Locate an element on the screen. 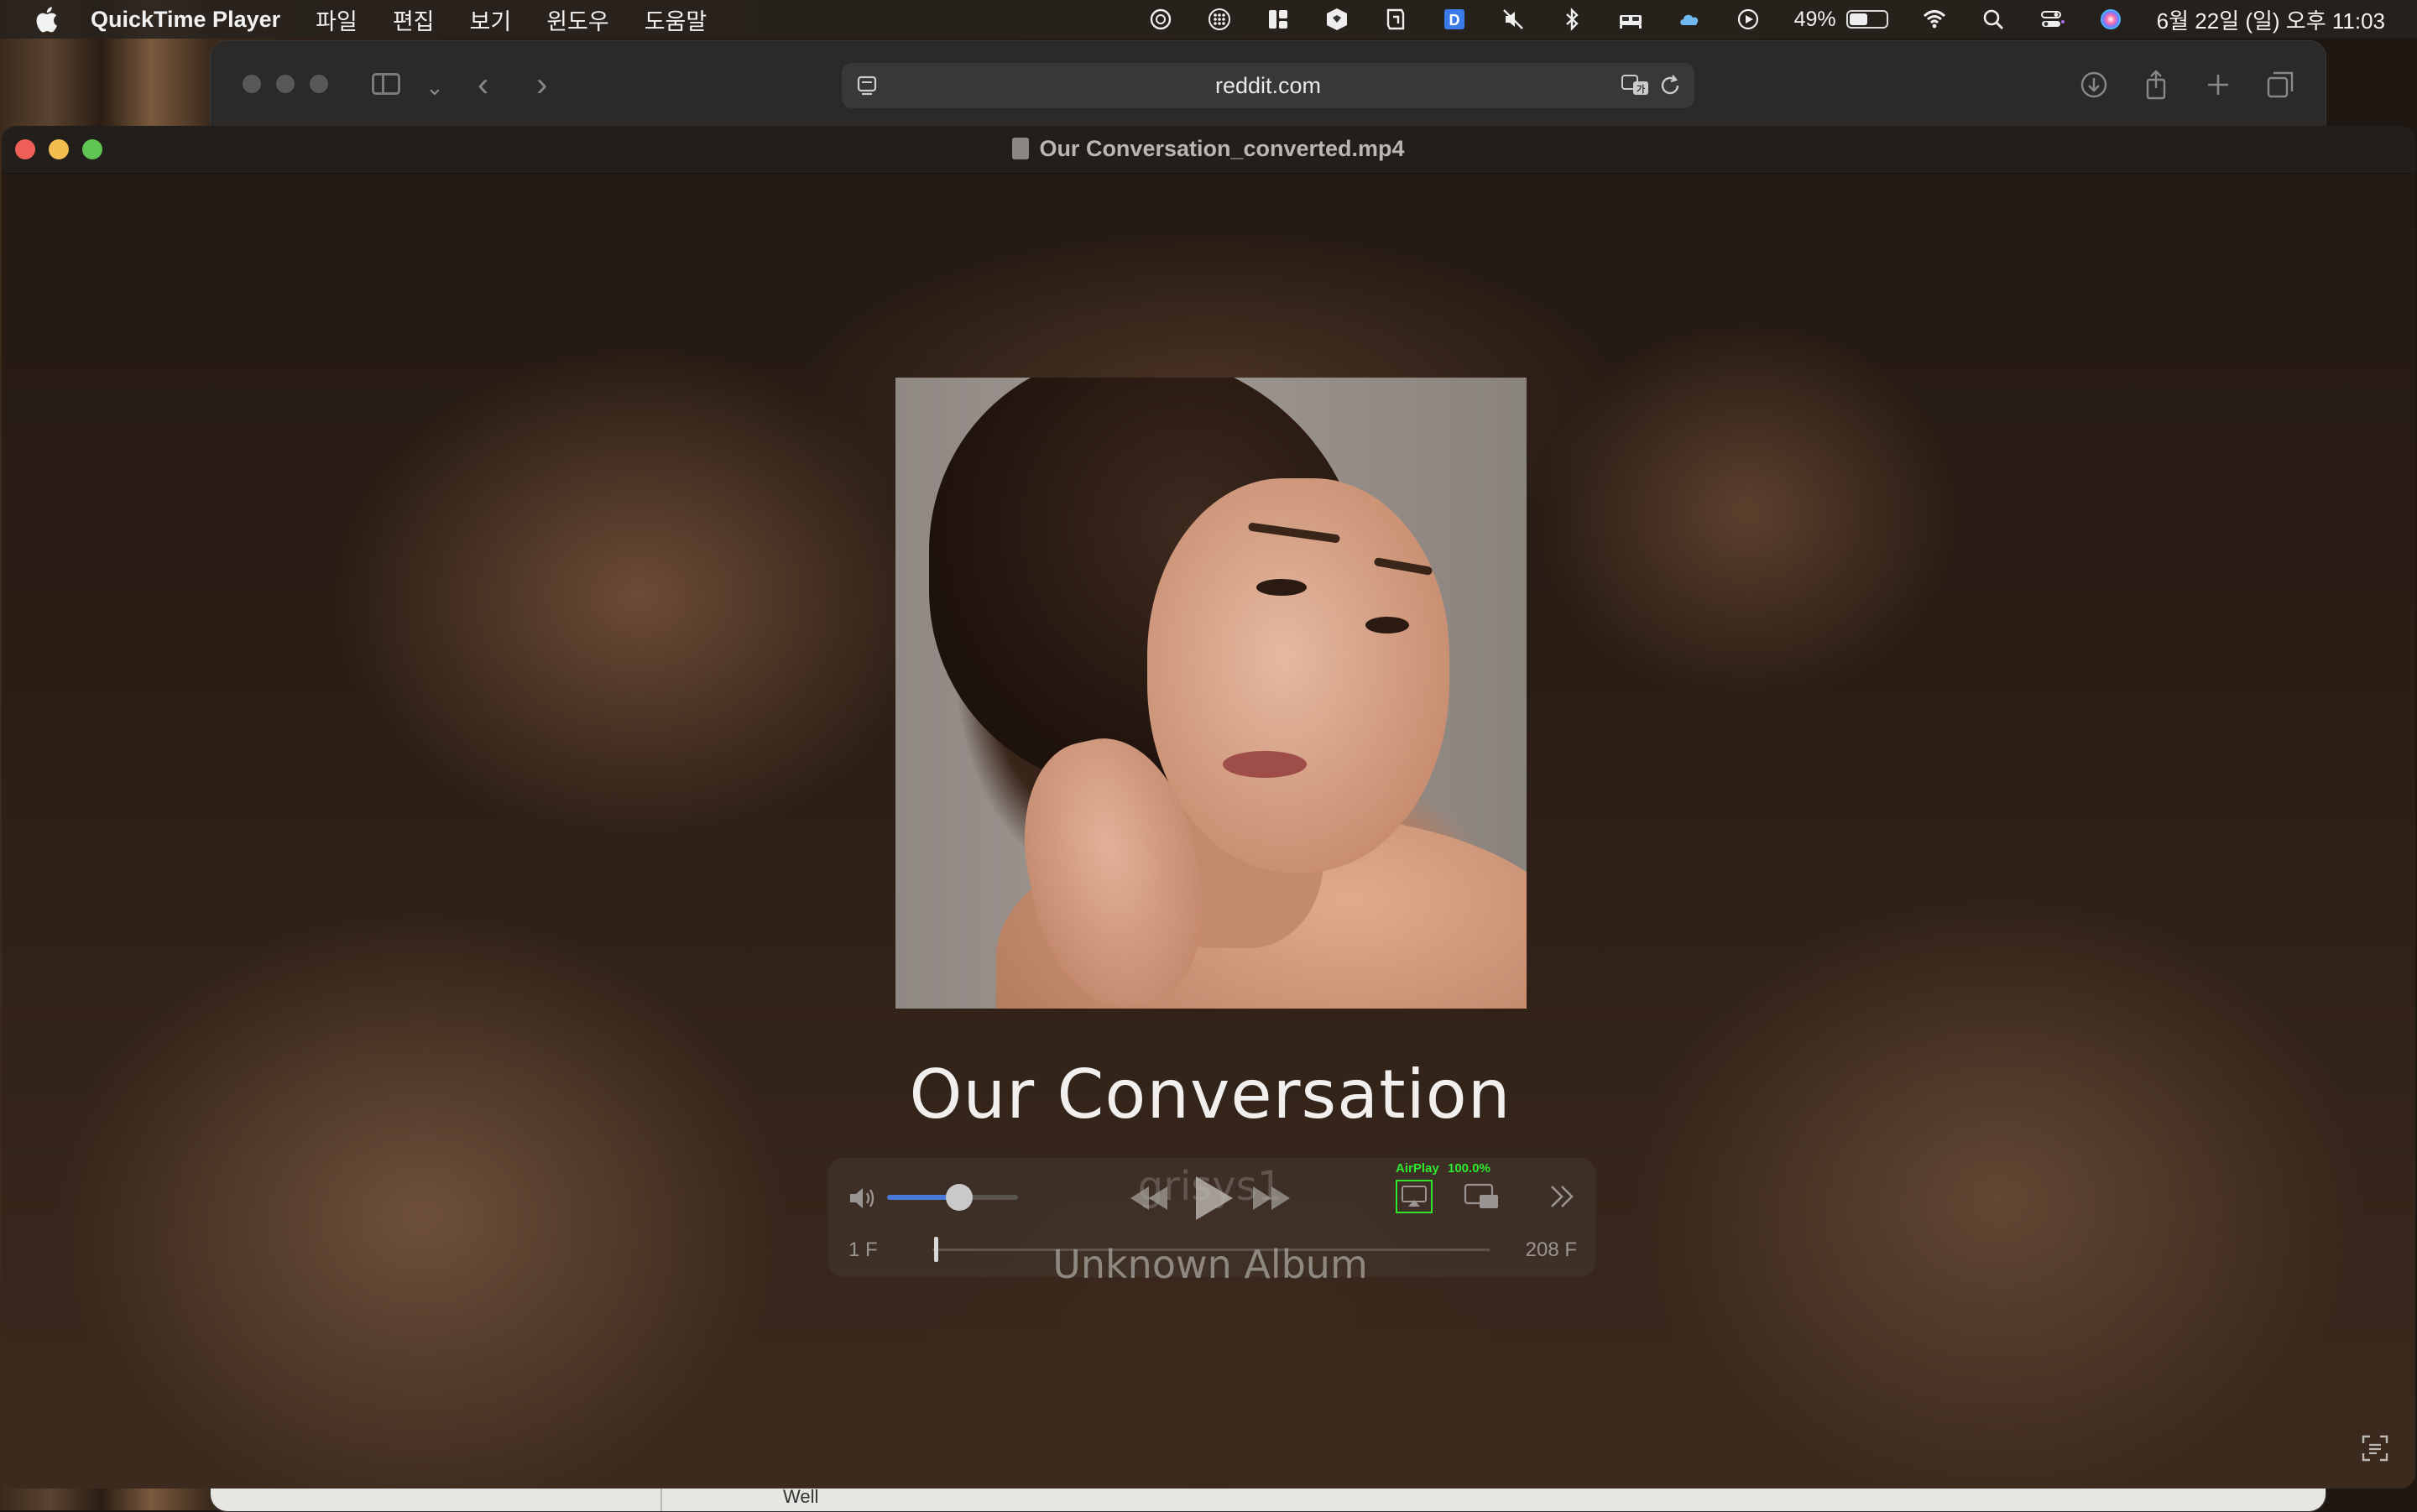 This screenshot has height=1512, width=2417. safari-minimize-button is located at coordinates (285, 84).